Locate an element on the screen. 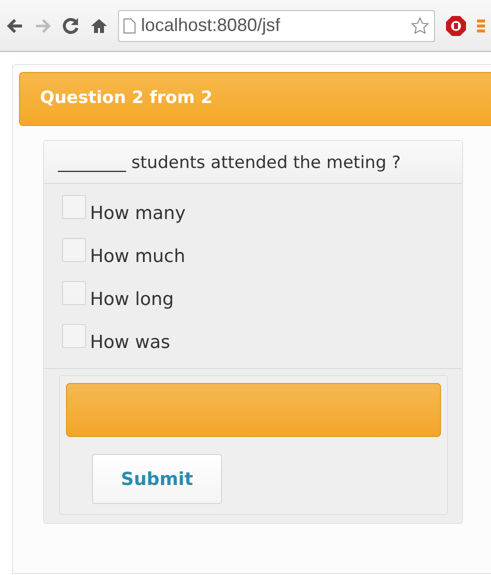 This screenshot has width=491, height=575. star-icon is located at coordinates (420, 26).